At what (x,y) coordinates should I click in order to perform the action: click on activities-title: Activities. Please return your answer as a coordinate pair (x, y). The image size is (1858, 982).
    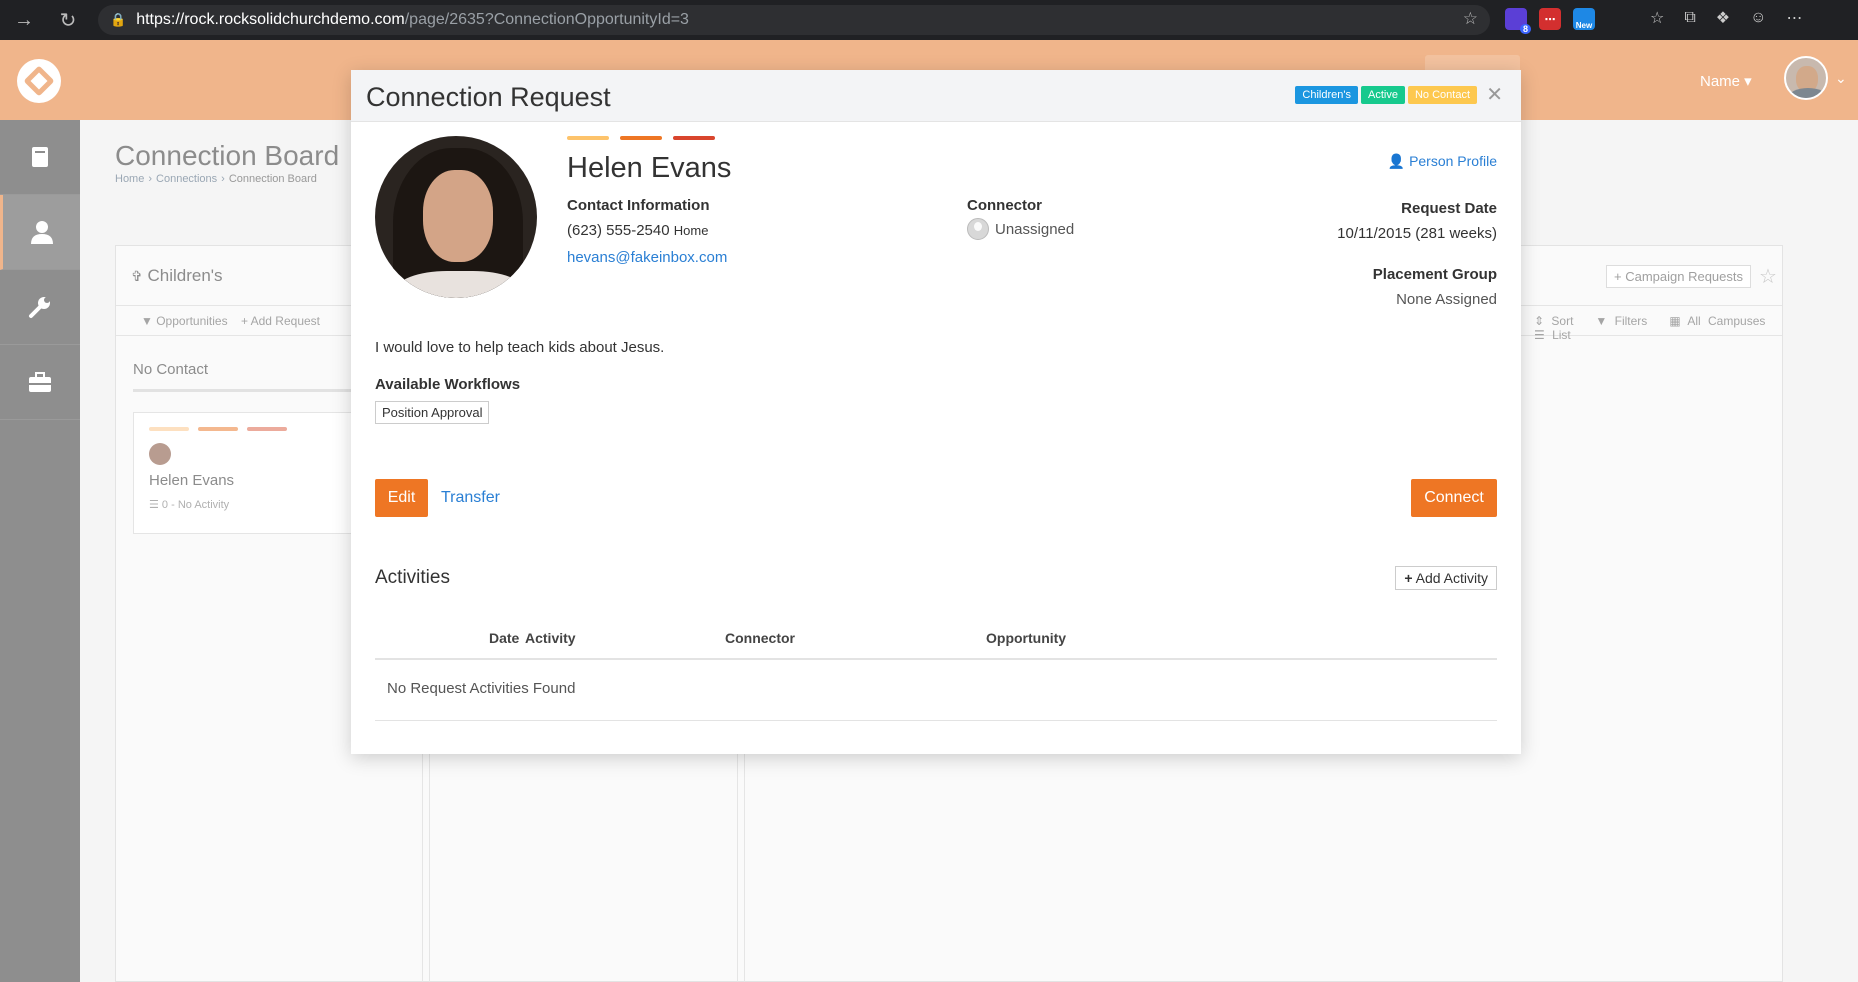
    Looking at the image, I should click on (412, 577).